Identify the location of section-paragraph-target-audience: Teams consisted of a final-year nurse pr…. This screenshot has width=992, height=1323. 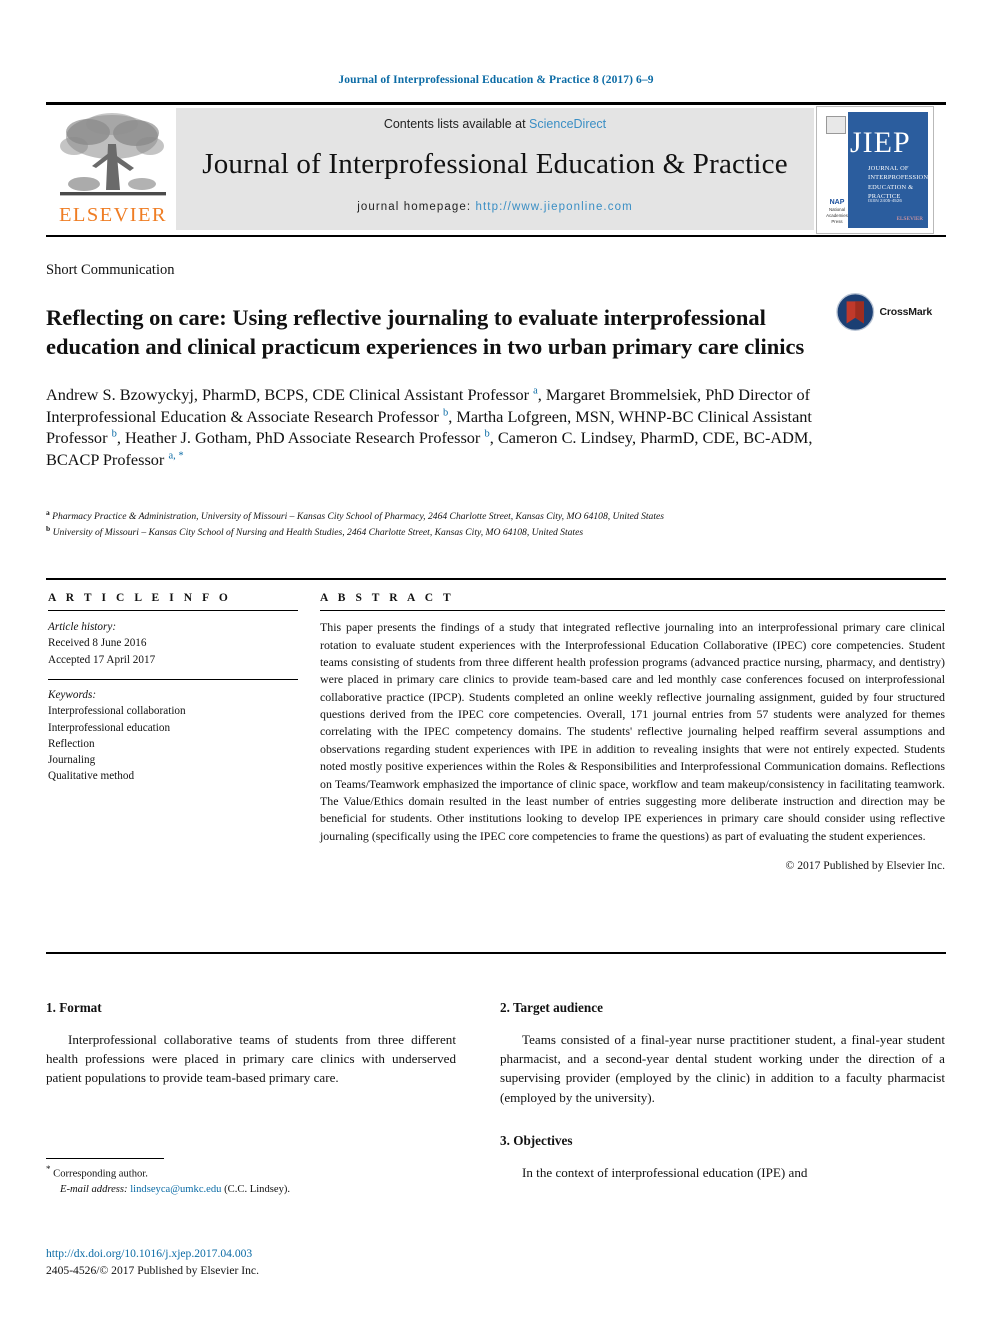
(722, 1068).